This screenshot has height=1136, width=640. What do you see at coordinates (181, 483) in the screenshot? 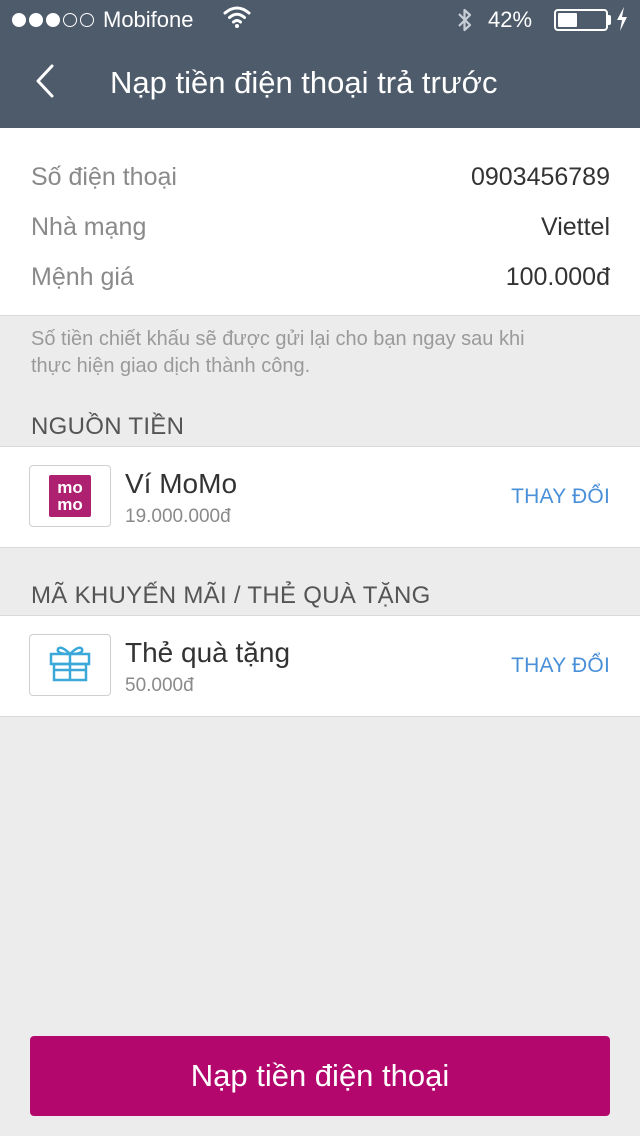
I see `funding-source-name: Ví MoMo` at bounding box center [181, 483].